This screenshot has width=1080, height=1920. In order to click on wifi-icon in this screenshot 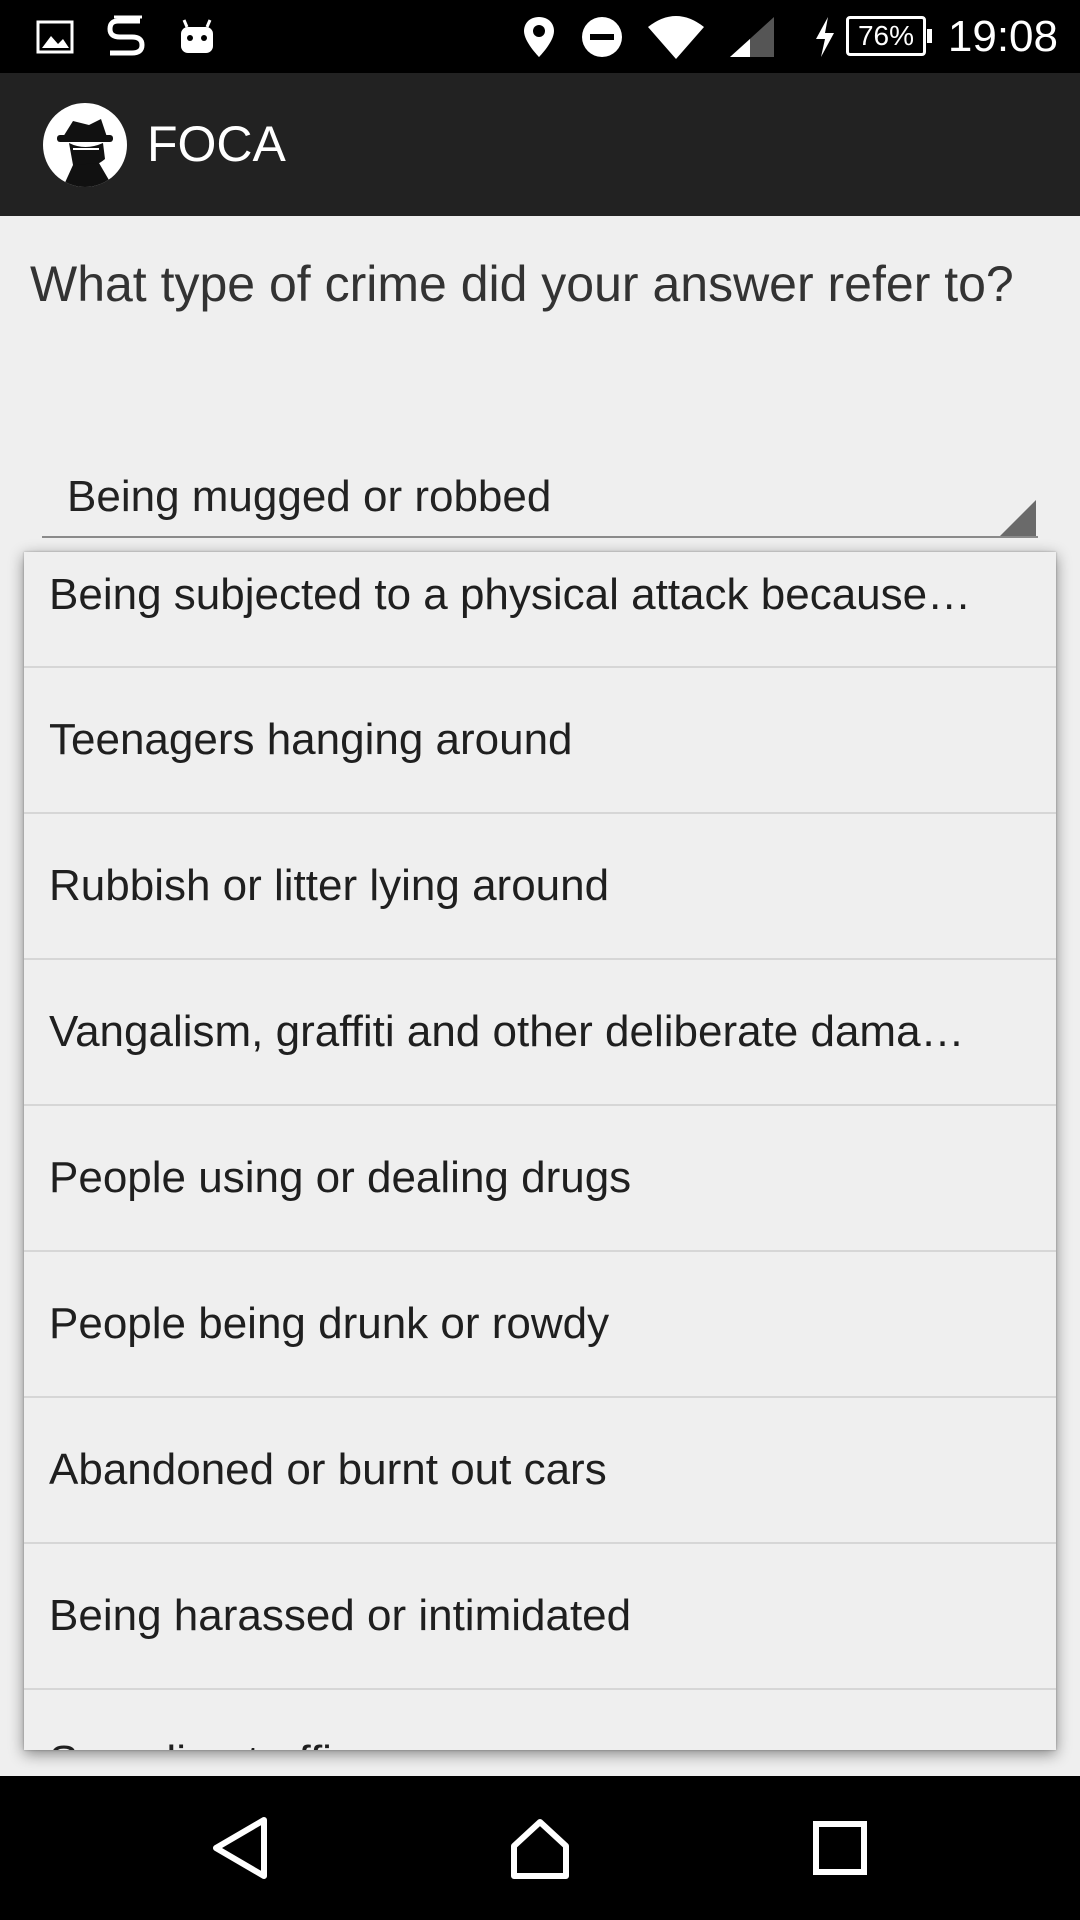, I will do `click(676, 36)`.